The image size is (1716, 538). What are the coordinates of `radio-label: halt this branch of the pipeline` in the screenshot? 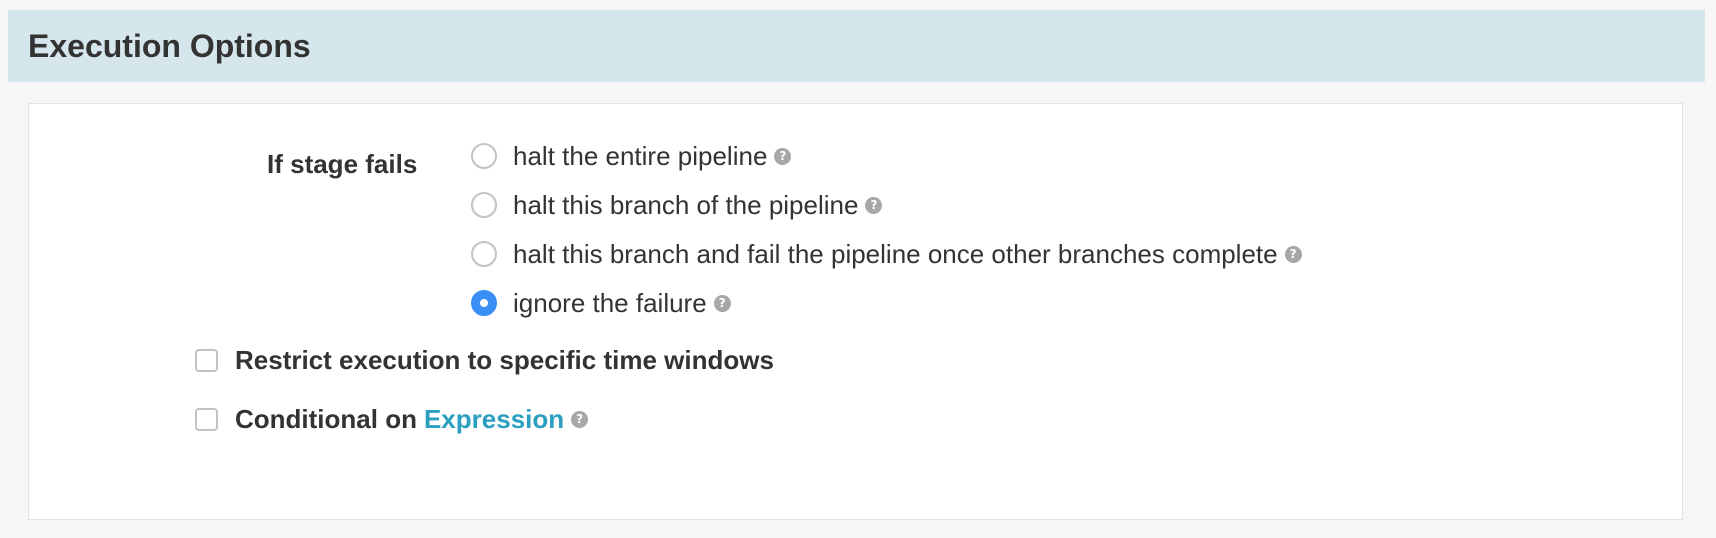 It's located at (686, 205).